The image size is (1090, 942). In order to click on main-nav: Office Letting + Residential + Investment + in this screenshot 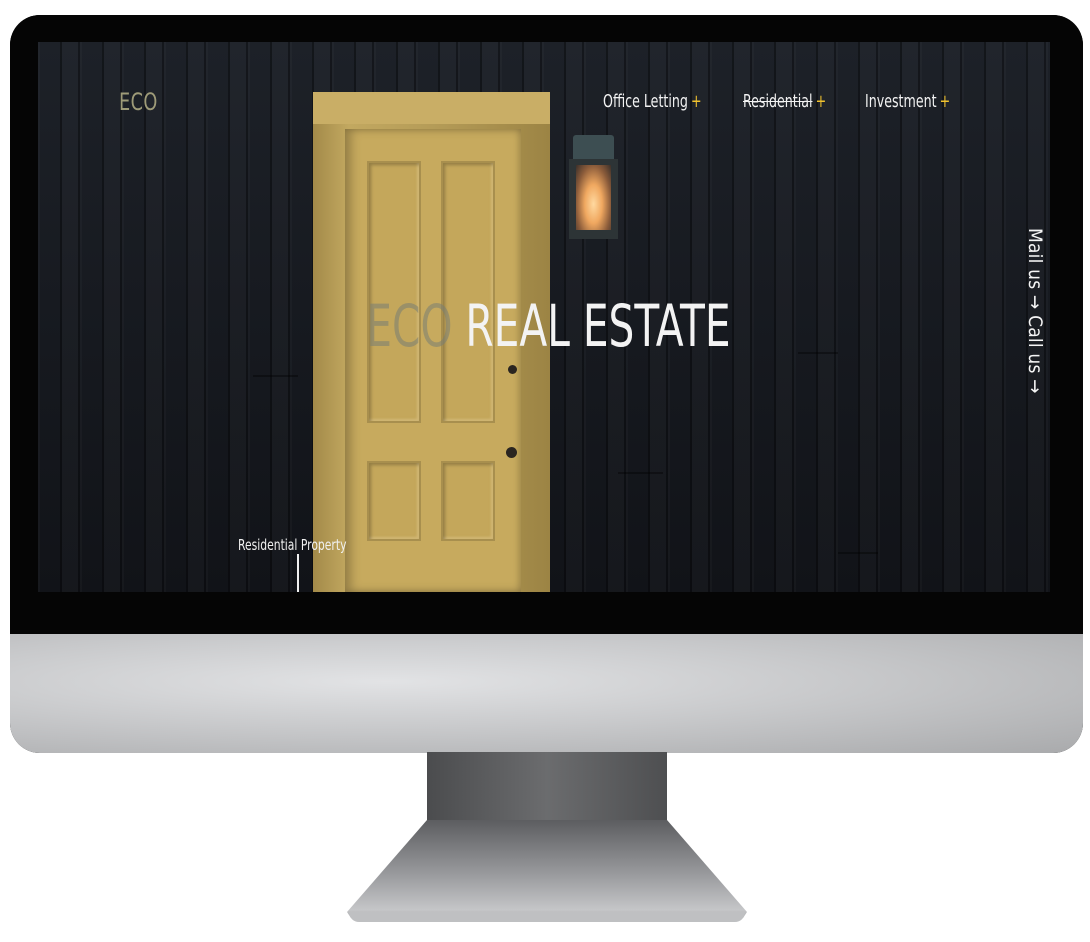, I will do `click(788, 101)`.